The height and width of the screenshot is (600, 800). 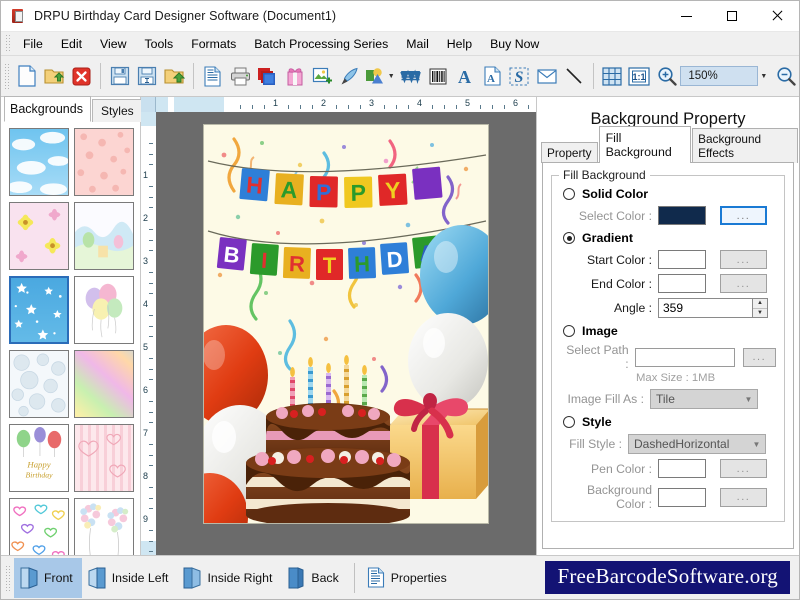 What do you see at coordinates (39, 526) in the screenshot?
I see `thumbnail-colorful-hearts-background` at bounding box center [39, 526].